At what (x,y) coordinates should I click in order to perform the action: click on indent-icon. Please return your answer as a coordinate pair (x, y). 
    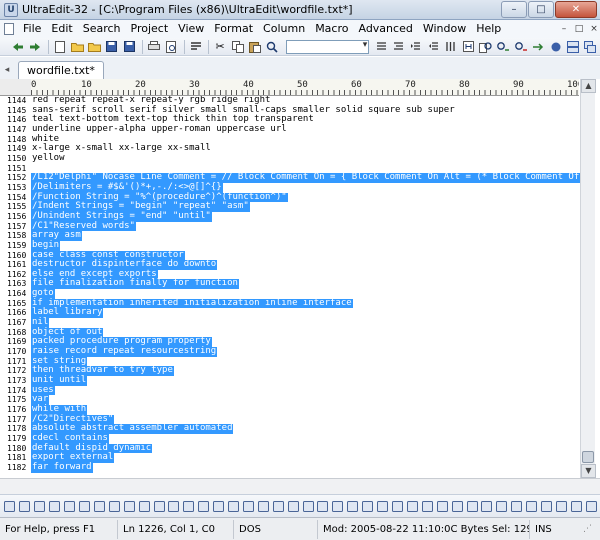
    Looking at the image, I should click on (415, 47).